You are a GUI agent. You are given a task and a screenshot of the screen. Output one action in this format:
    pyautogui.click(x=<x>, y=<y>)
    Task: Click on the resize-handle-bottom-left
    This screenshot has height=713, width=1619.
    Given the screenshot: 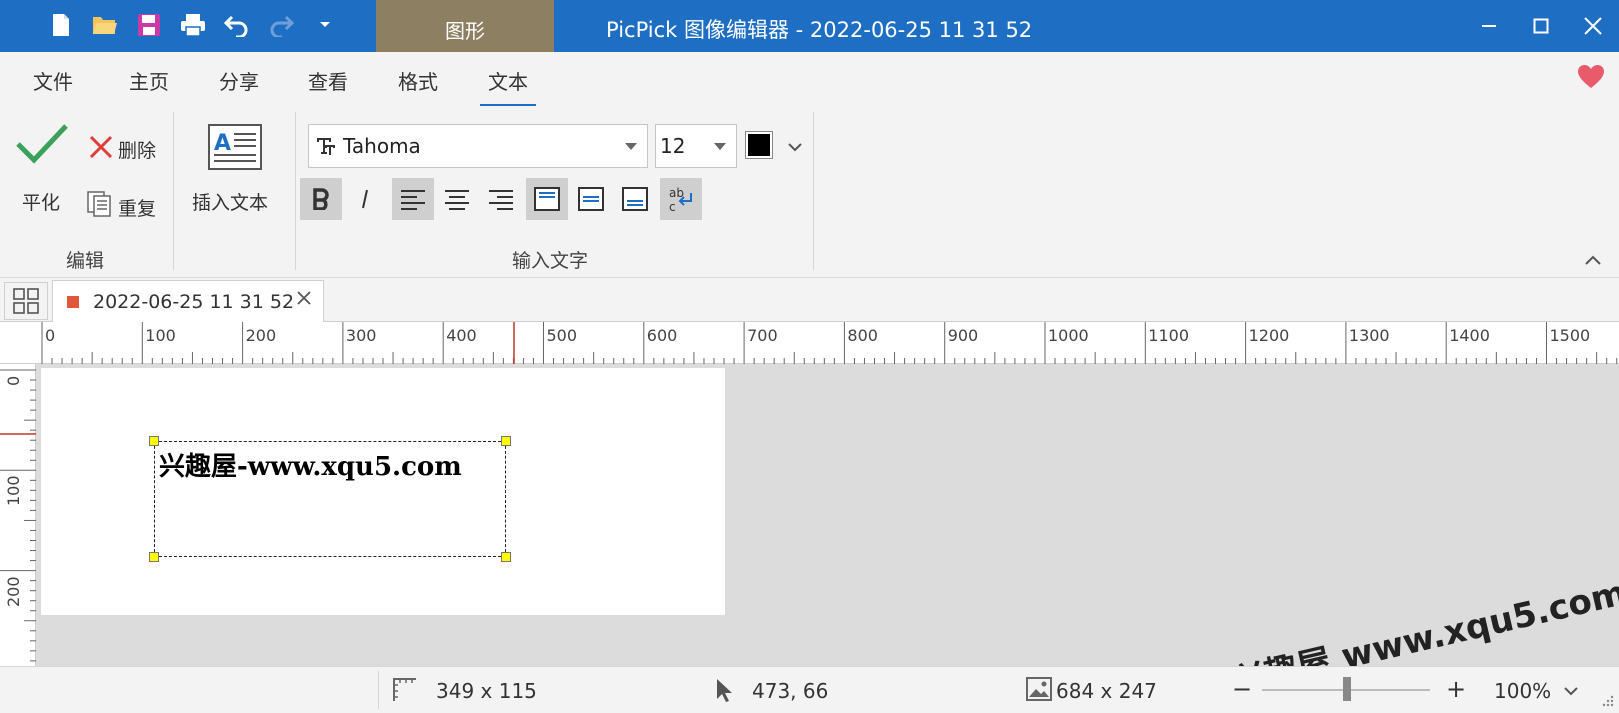 What is the action you would take?
    pyautogui.click(x=154, y=557)
    